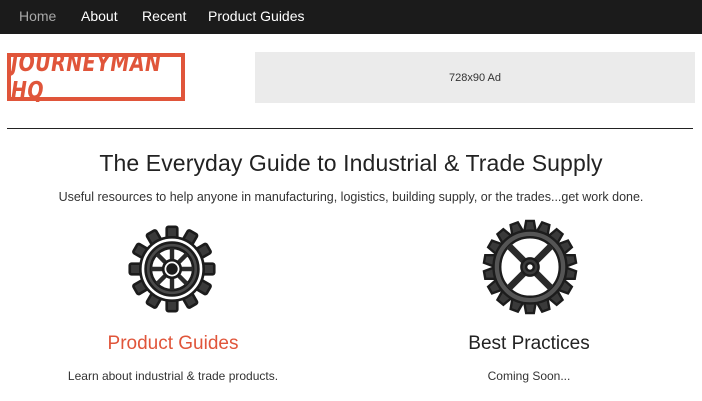 The image size is (702, 401). What do you see at coordinates (99, 16) in the screenshot?
I see `nav-link-about: About` at bounding box center [99, 16].